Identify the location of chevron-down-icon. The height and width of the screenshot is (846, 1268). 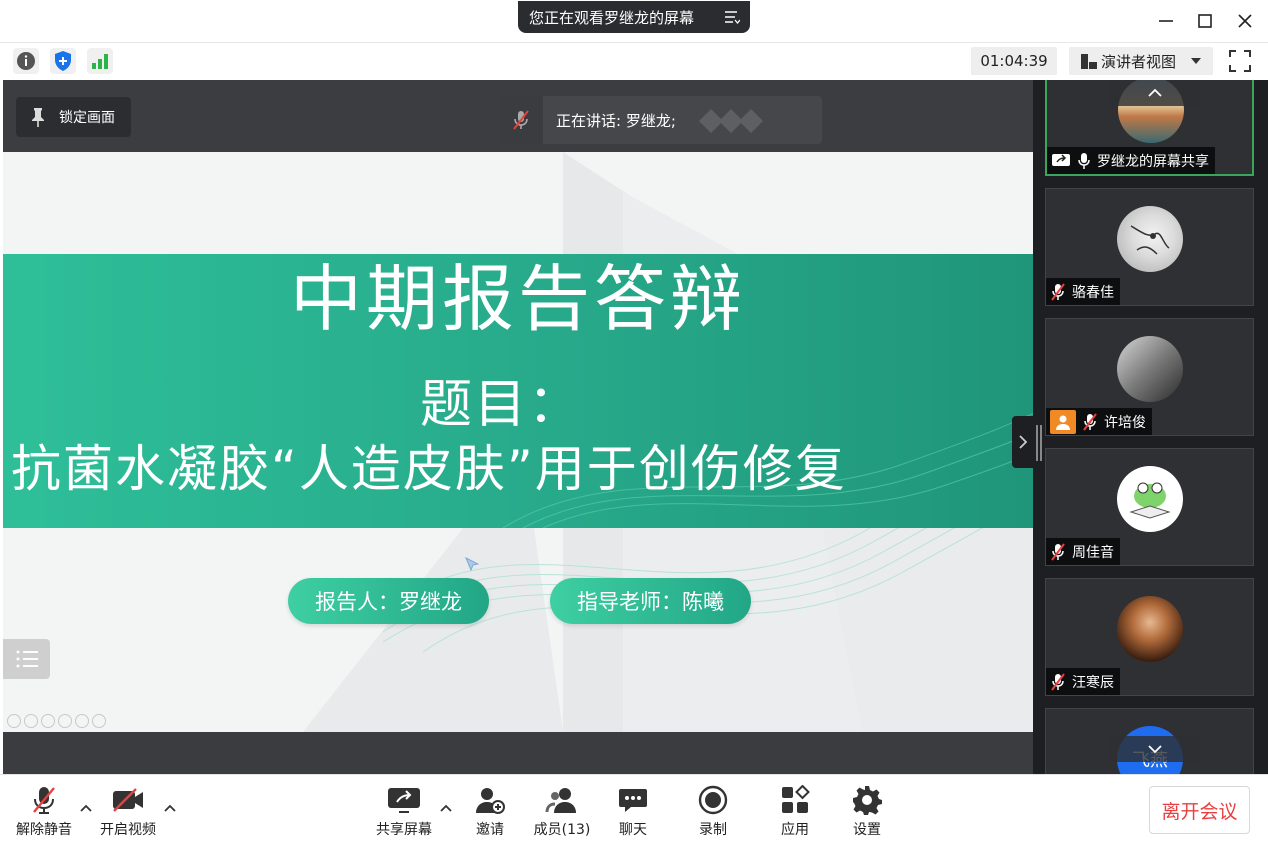
(1155, 749).